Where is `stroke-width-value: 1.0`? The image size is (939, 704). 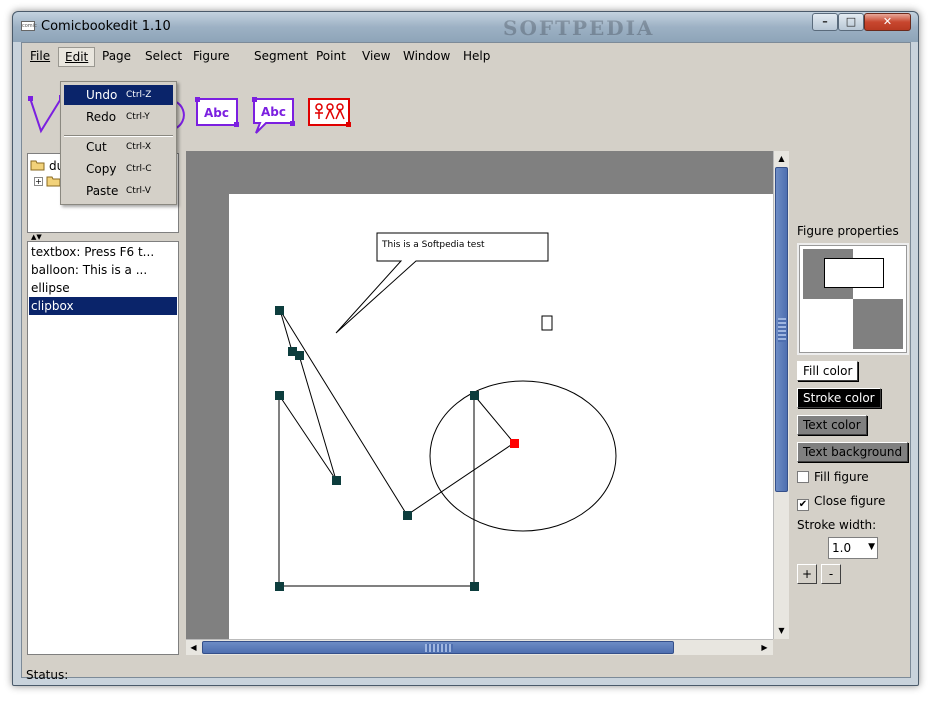
stroke-width-value: 1.0 is located at coordinates (842, 548).